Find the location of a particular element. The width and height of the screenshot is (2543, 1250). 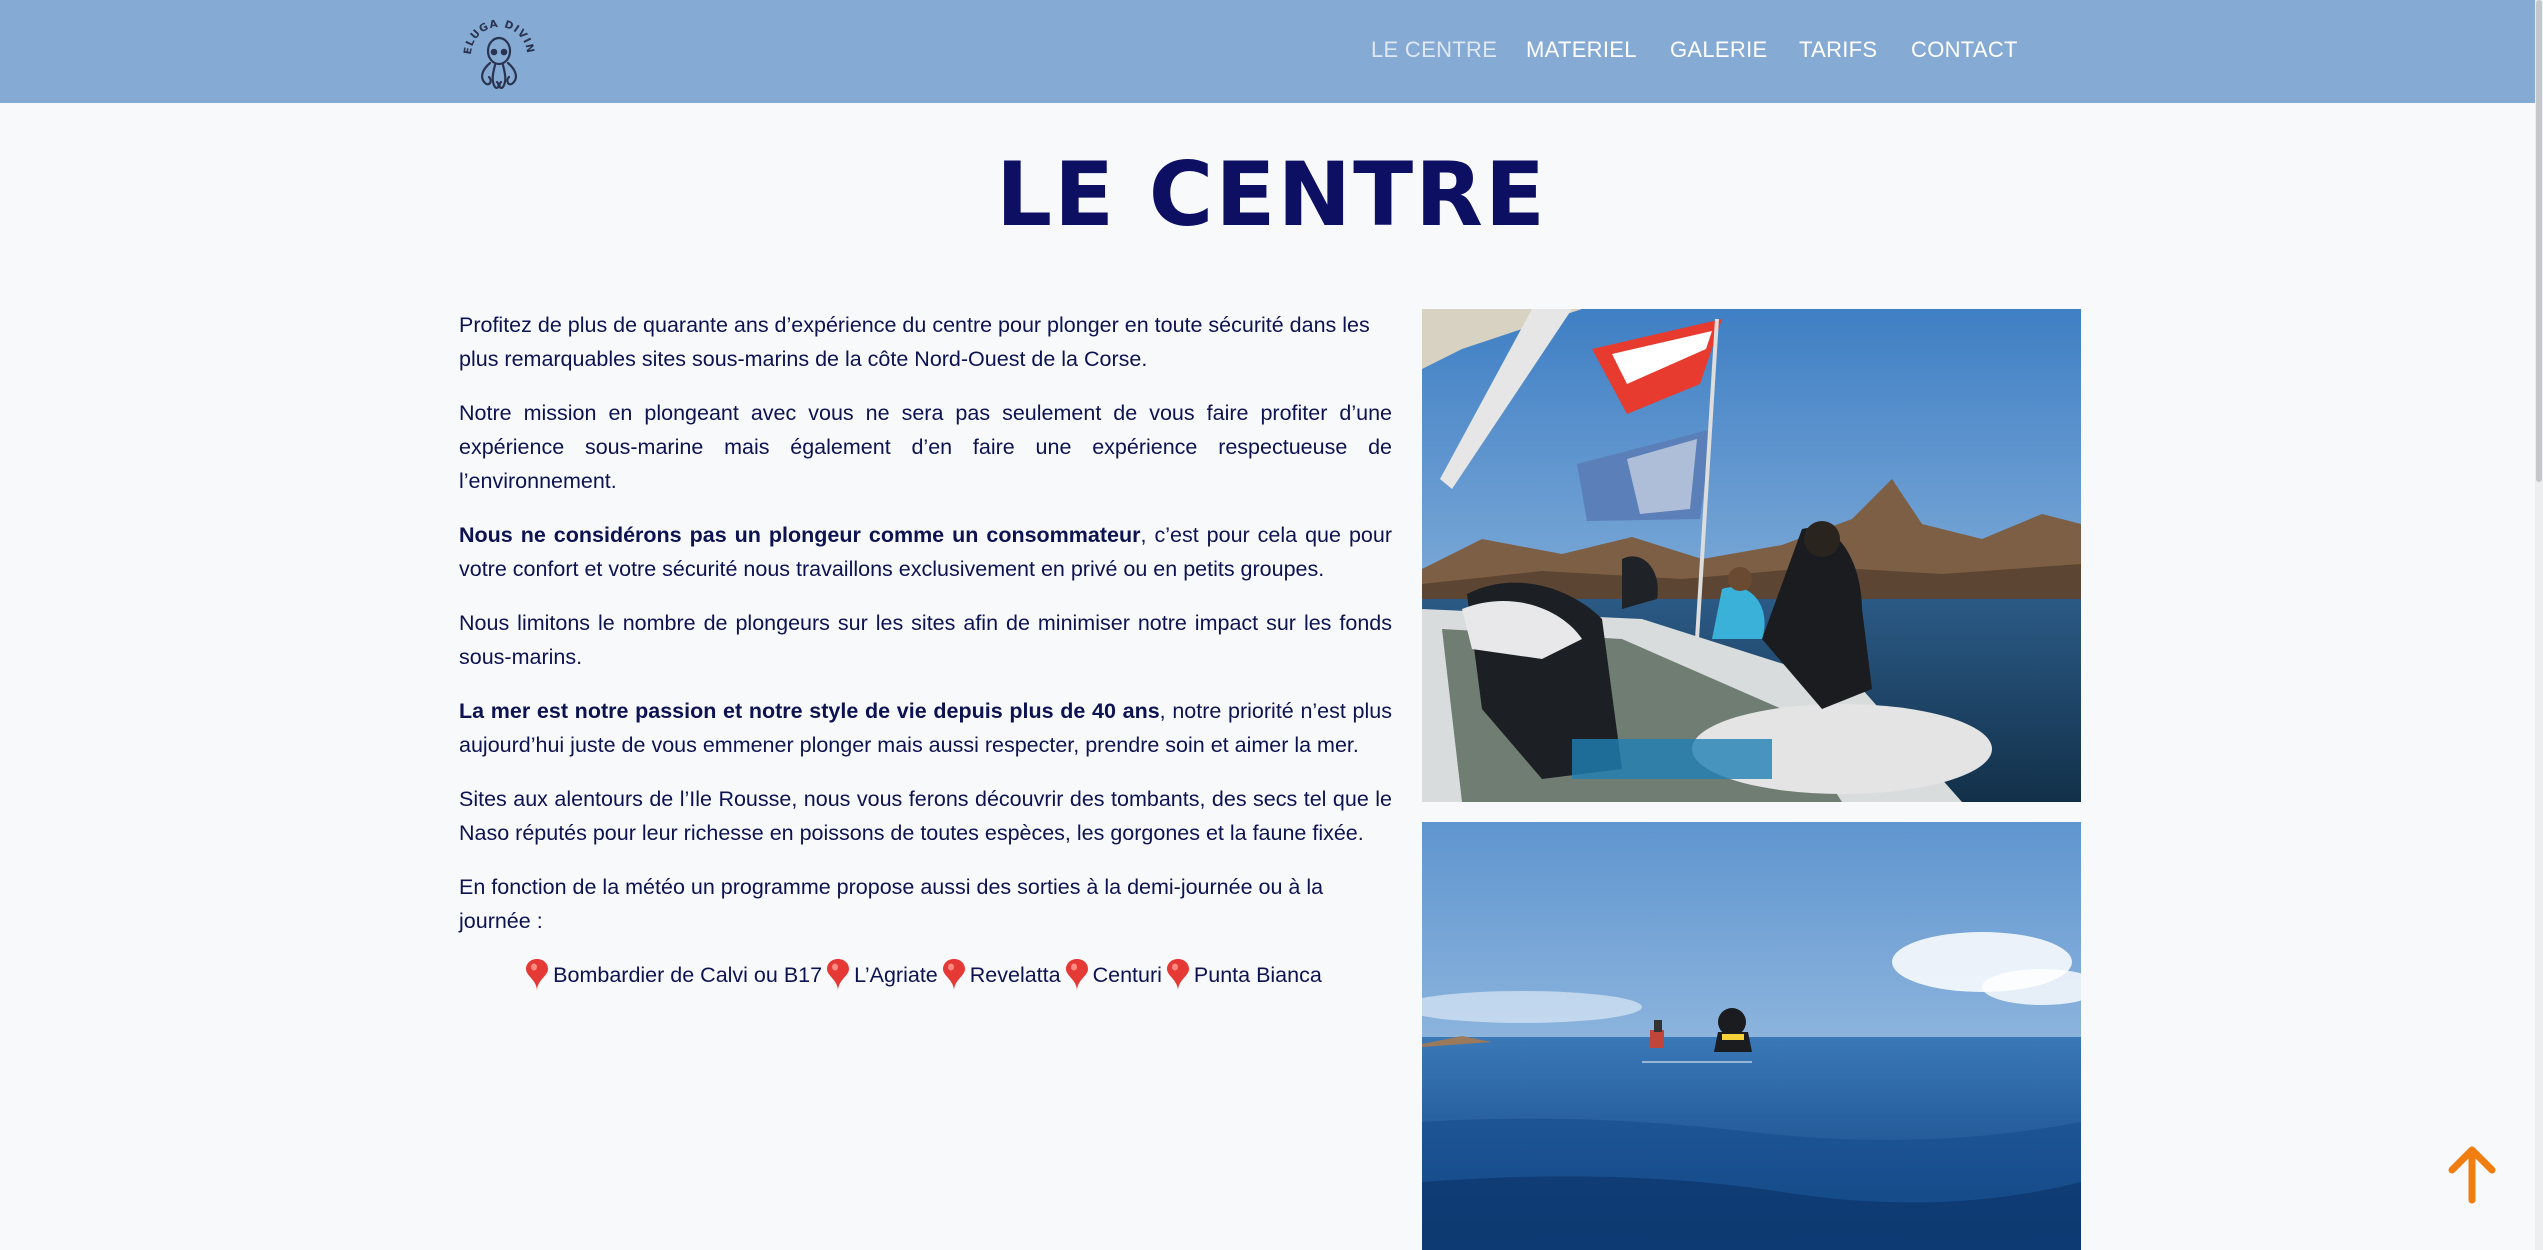

nav-le-centre: LE CENTRE is located at coordinates (1434, 50).